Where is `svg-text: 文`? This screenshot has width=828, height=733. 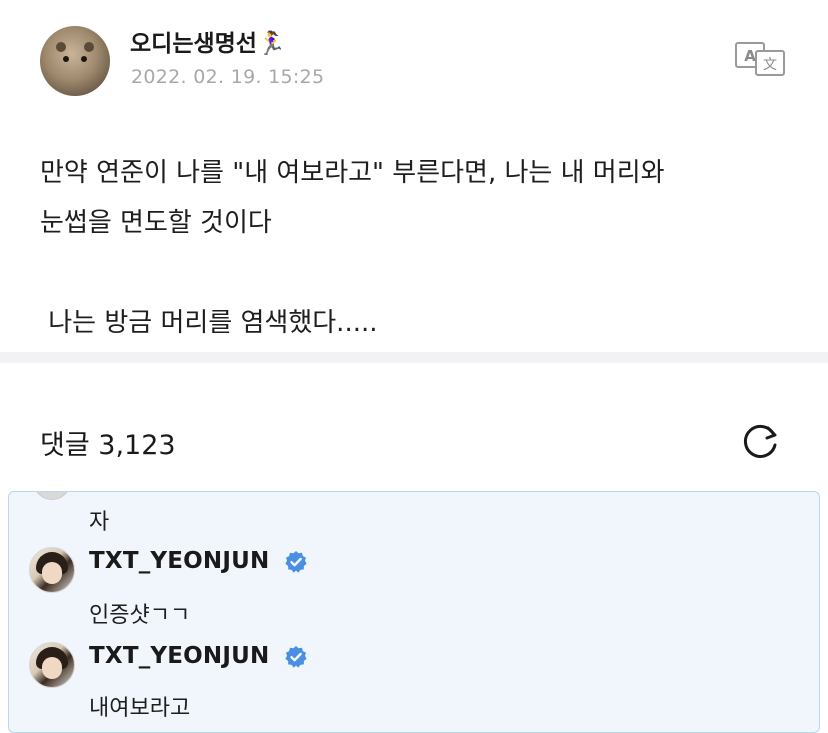 svg-text: 文 is located at coordinates (770, 65).